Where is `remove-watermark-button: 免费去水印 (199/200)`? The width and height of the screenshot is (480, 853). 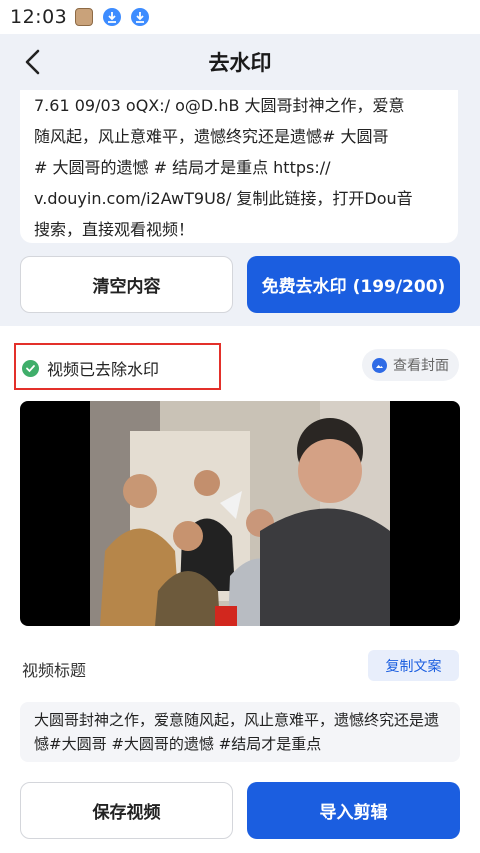
remove-watermark-button: 免费去水印 (199/200) is located at coordinates (353, 284).